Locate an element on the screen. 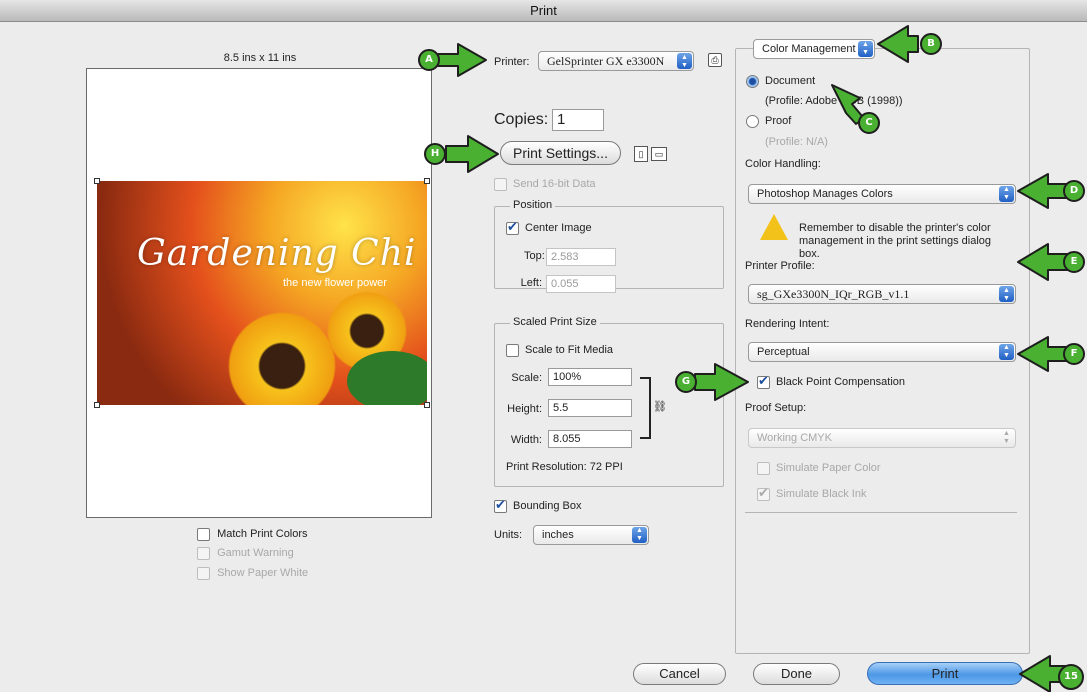 This screenshot has height=692, width=1087. link-bracket is located at coordinates (645, 408).